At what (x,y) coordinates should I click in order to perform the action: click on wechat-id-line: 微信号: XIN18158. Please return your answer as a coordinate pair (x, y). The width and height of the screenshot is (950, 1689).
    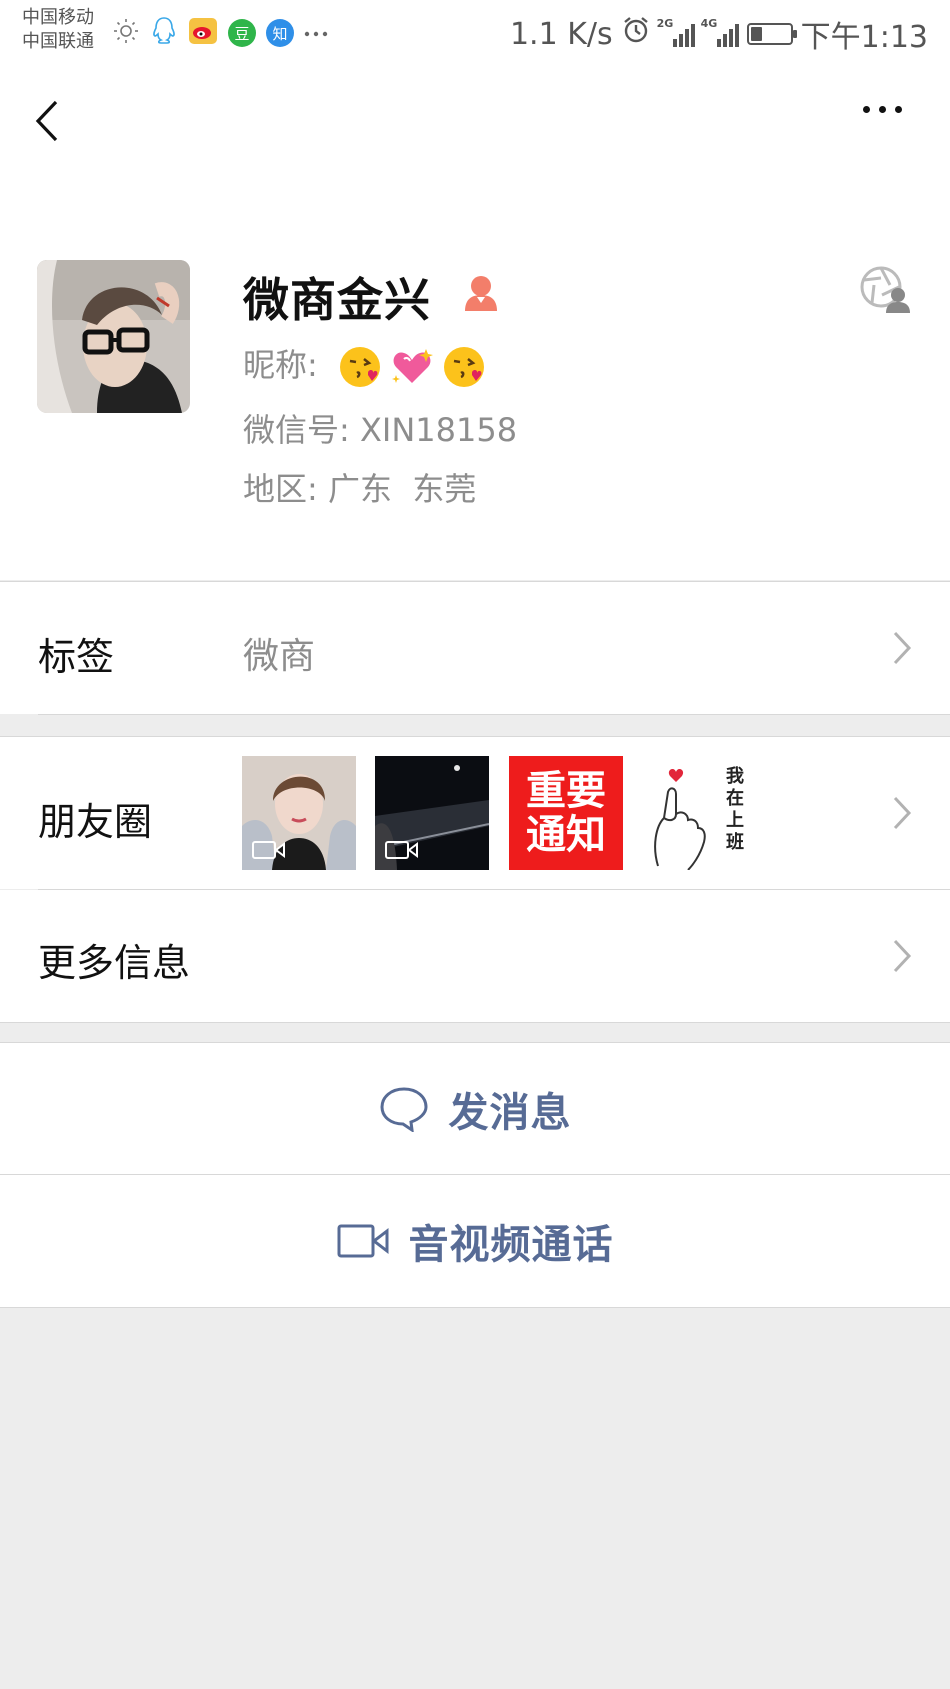
    Looking at the image, I should click on (380, 428).